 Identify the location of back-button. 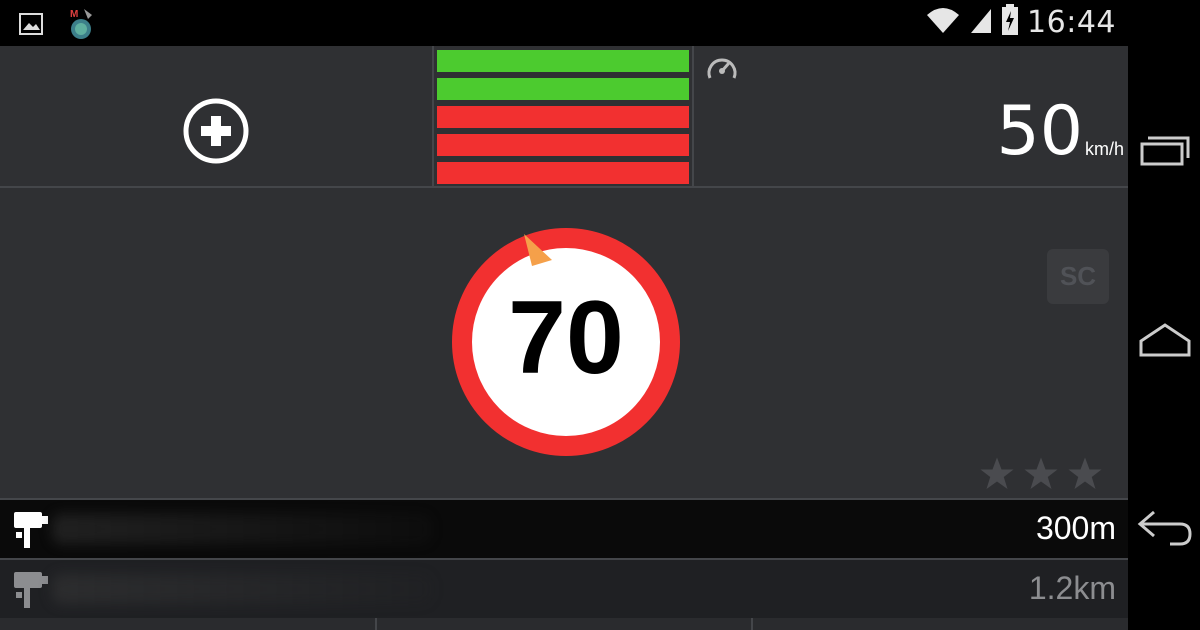
(1165, 527).